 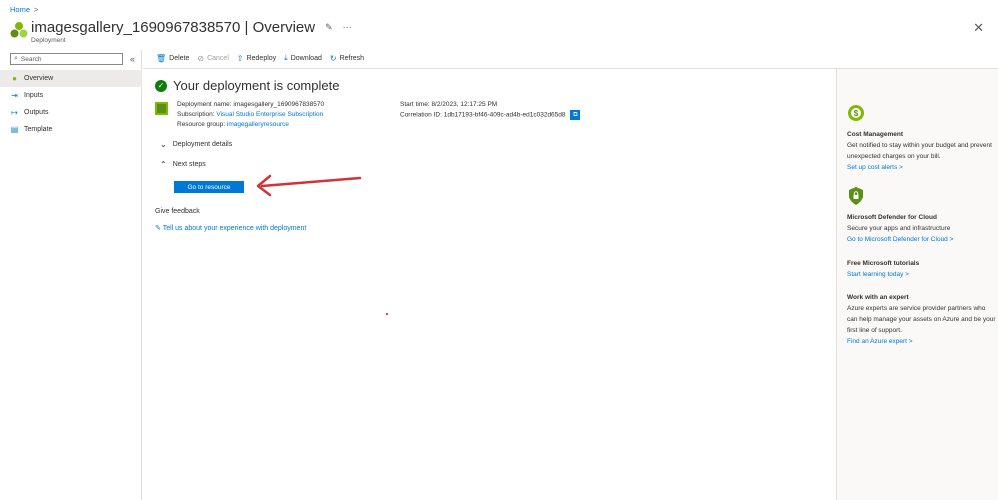 I want to click on cost-title: Cost Management, so click(x=875, y=134).